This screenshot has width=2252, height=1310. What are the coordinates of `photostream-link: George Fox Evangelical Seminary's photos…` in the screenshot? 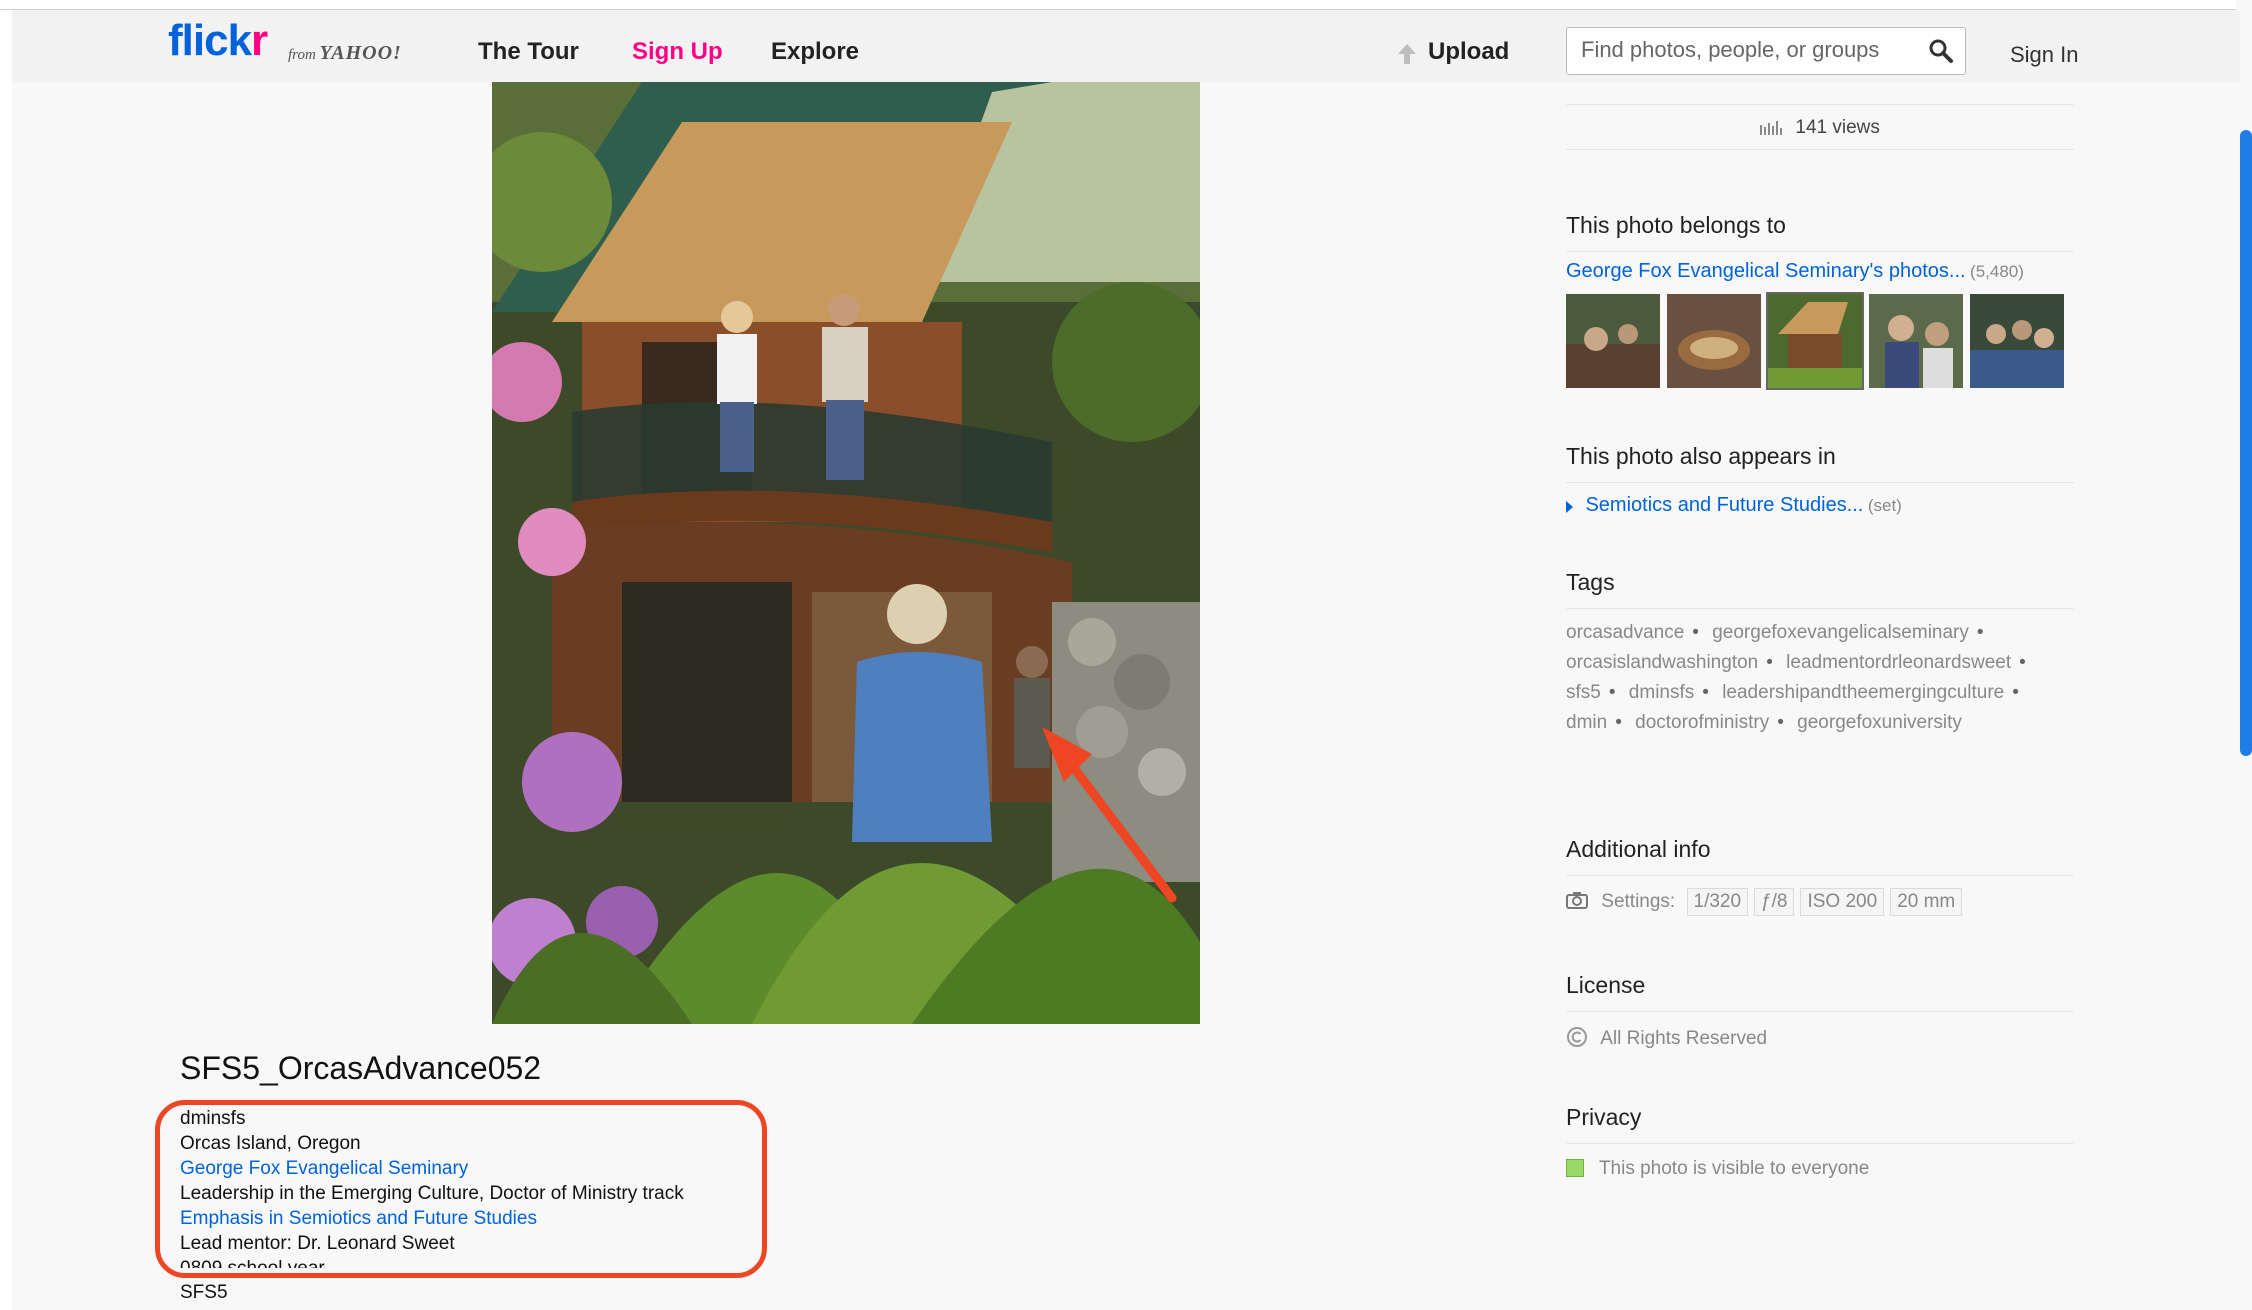 It's located at (1766, 271).